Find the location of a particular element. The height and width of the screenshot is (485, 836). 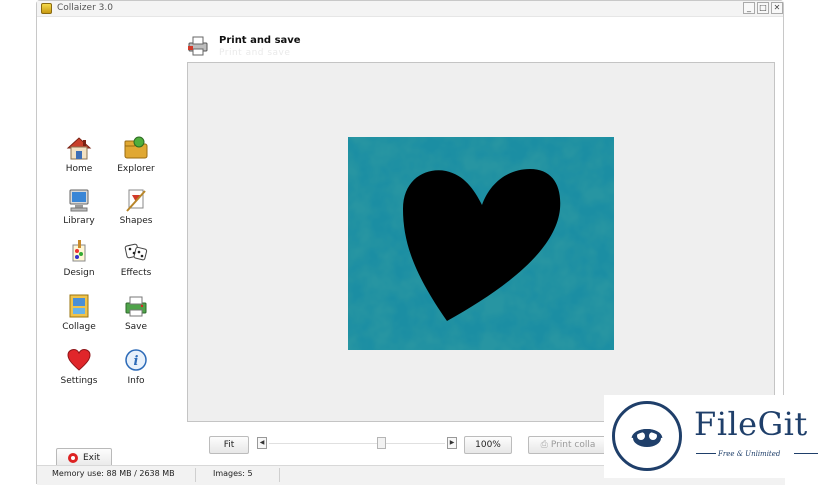

sidebar-item-label: Shapes is located at coordinates (136, 221).